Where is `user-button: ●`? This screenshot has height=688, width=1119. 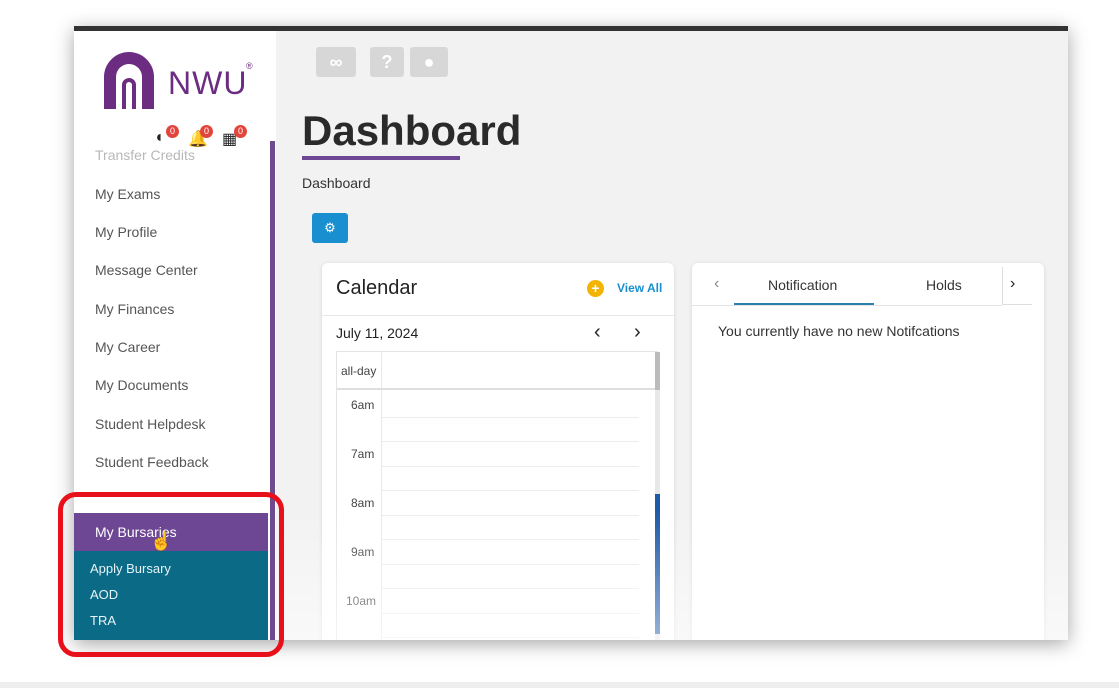 user-button: ● is located at coordinates (429, 62).